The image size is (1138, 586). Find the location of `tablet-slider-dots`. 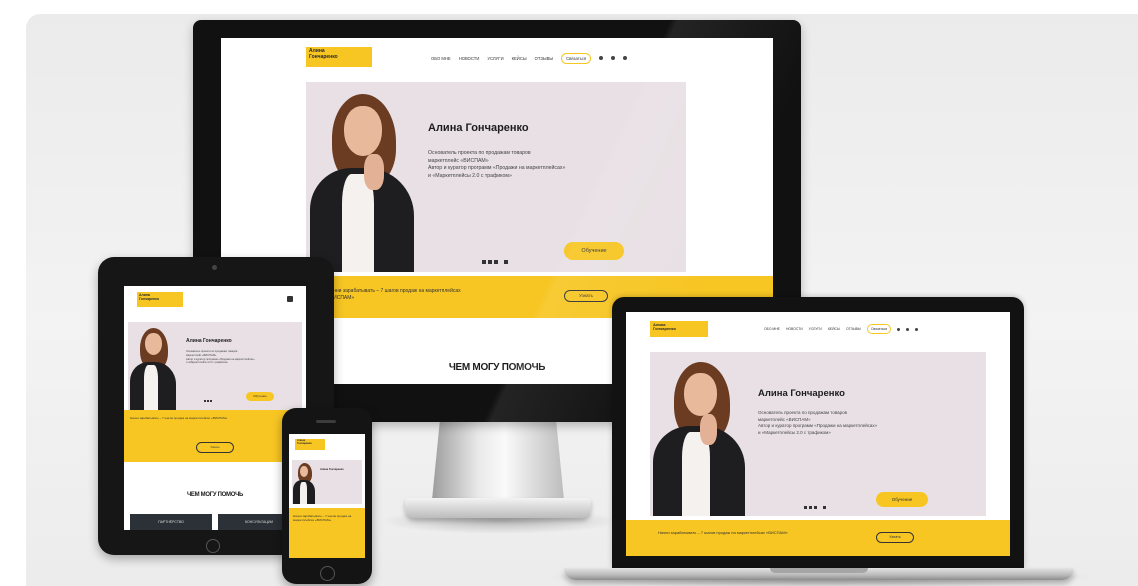

tablet-slider-dots is located at coordinates (208, 401).